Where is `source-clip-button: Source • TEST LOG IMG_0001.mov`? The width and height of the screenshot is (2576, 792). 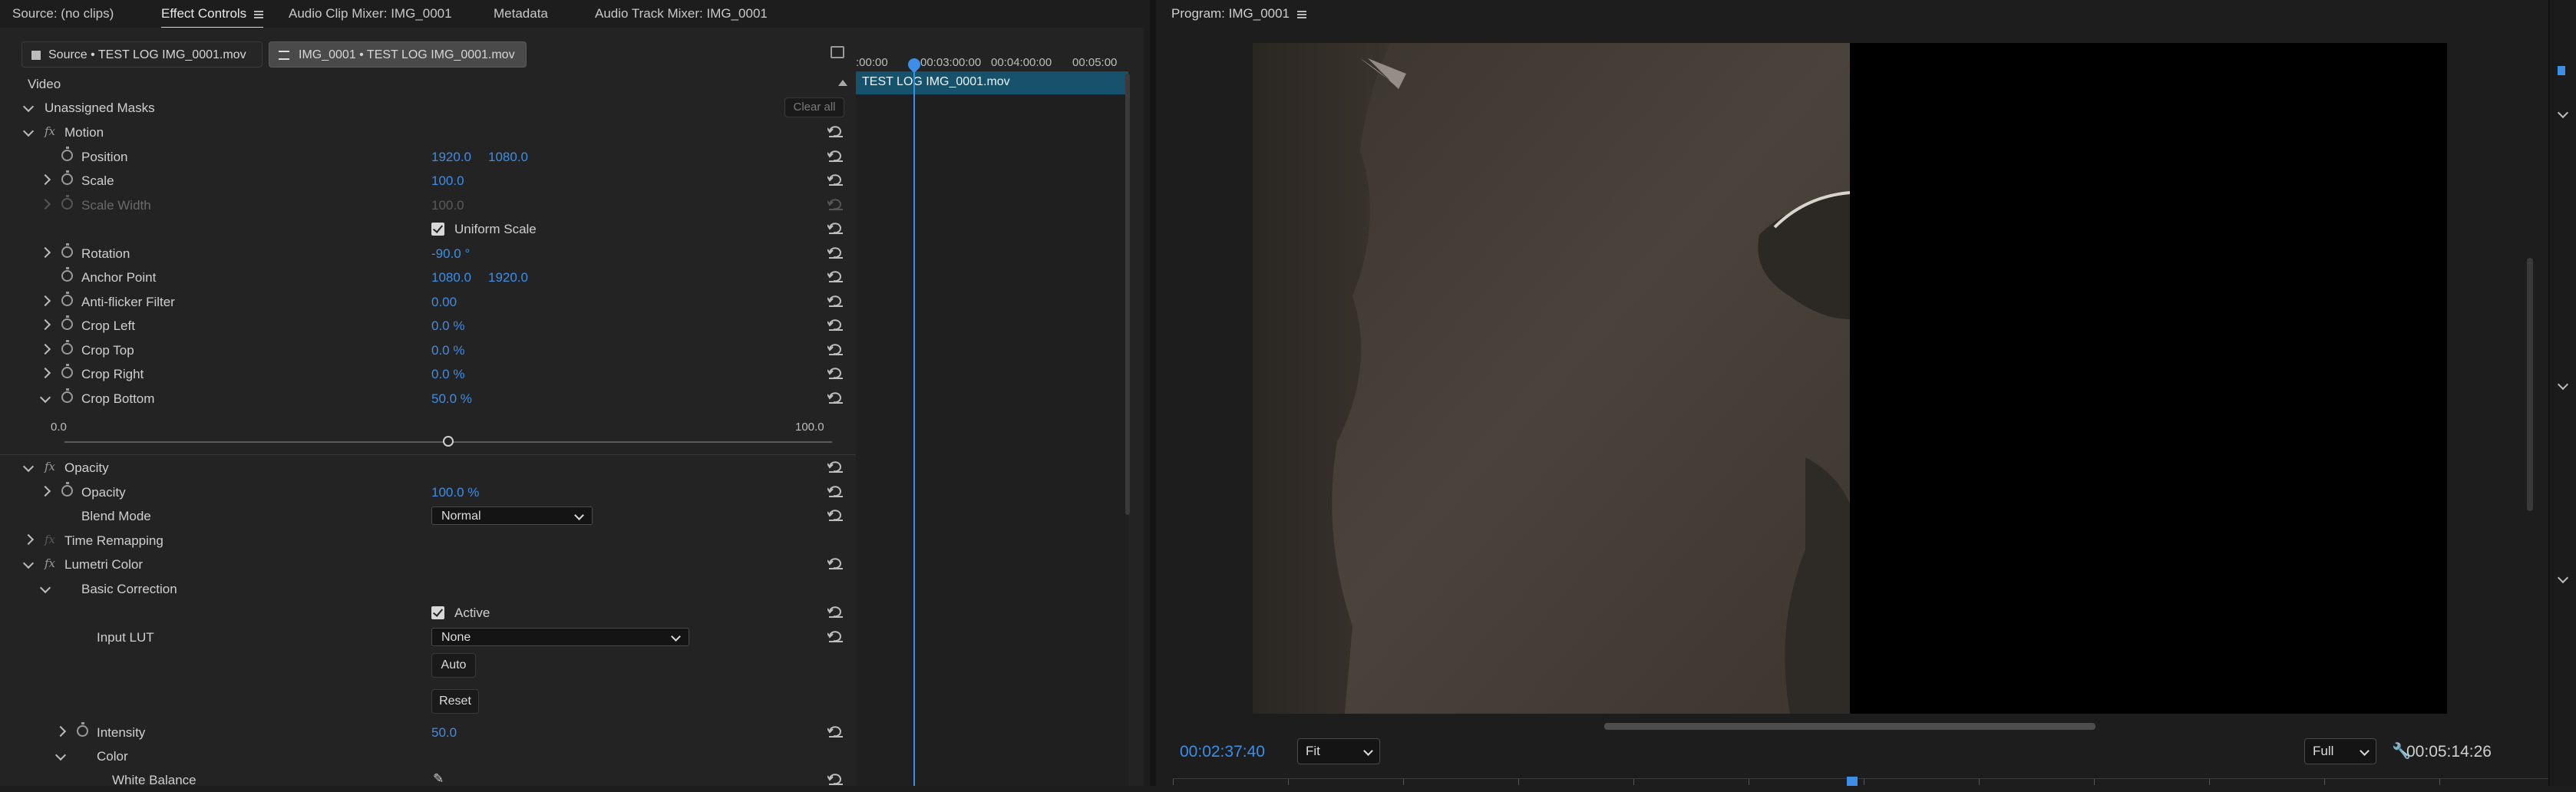 source-clip-button: Source • TEST LOG IMG_0001.mov is located at coordinates (142, 54).